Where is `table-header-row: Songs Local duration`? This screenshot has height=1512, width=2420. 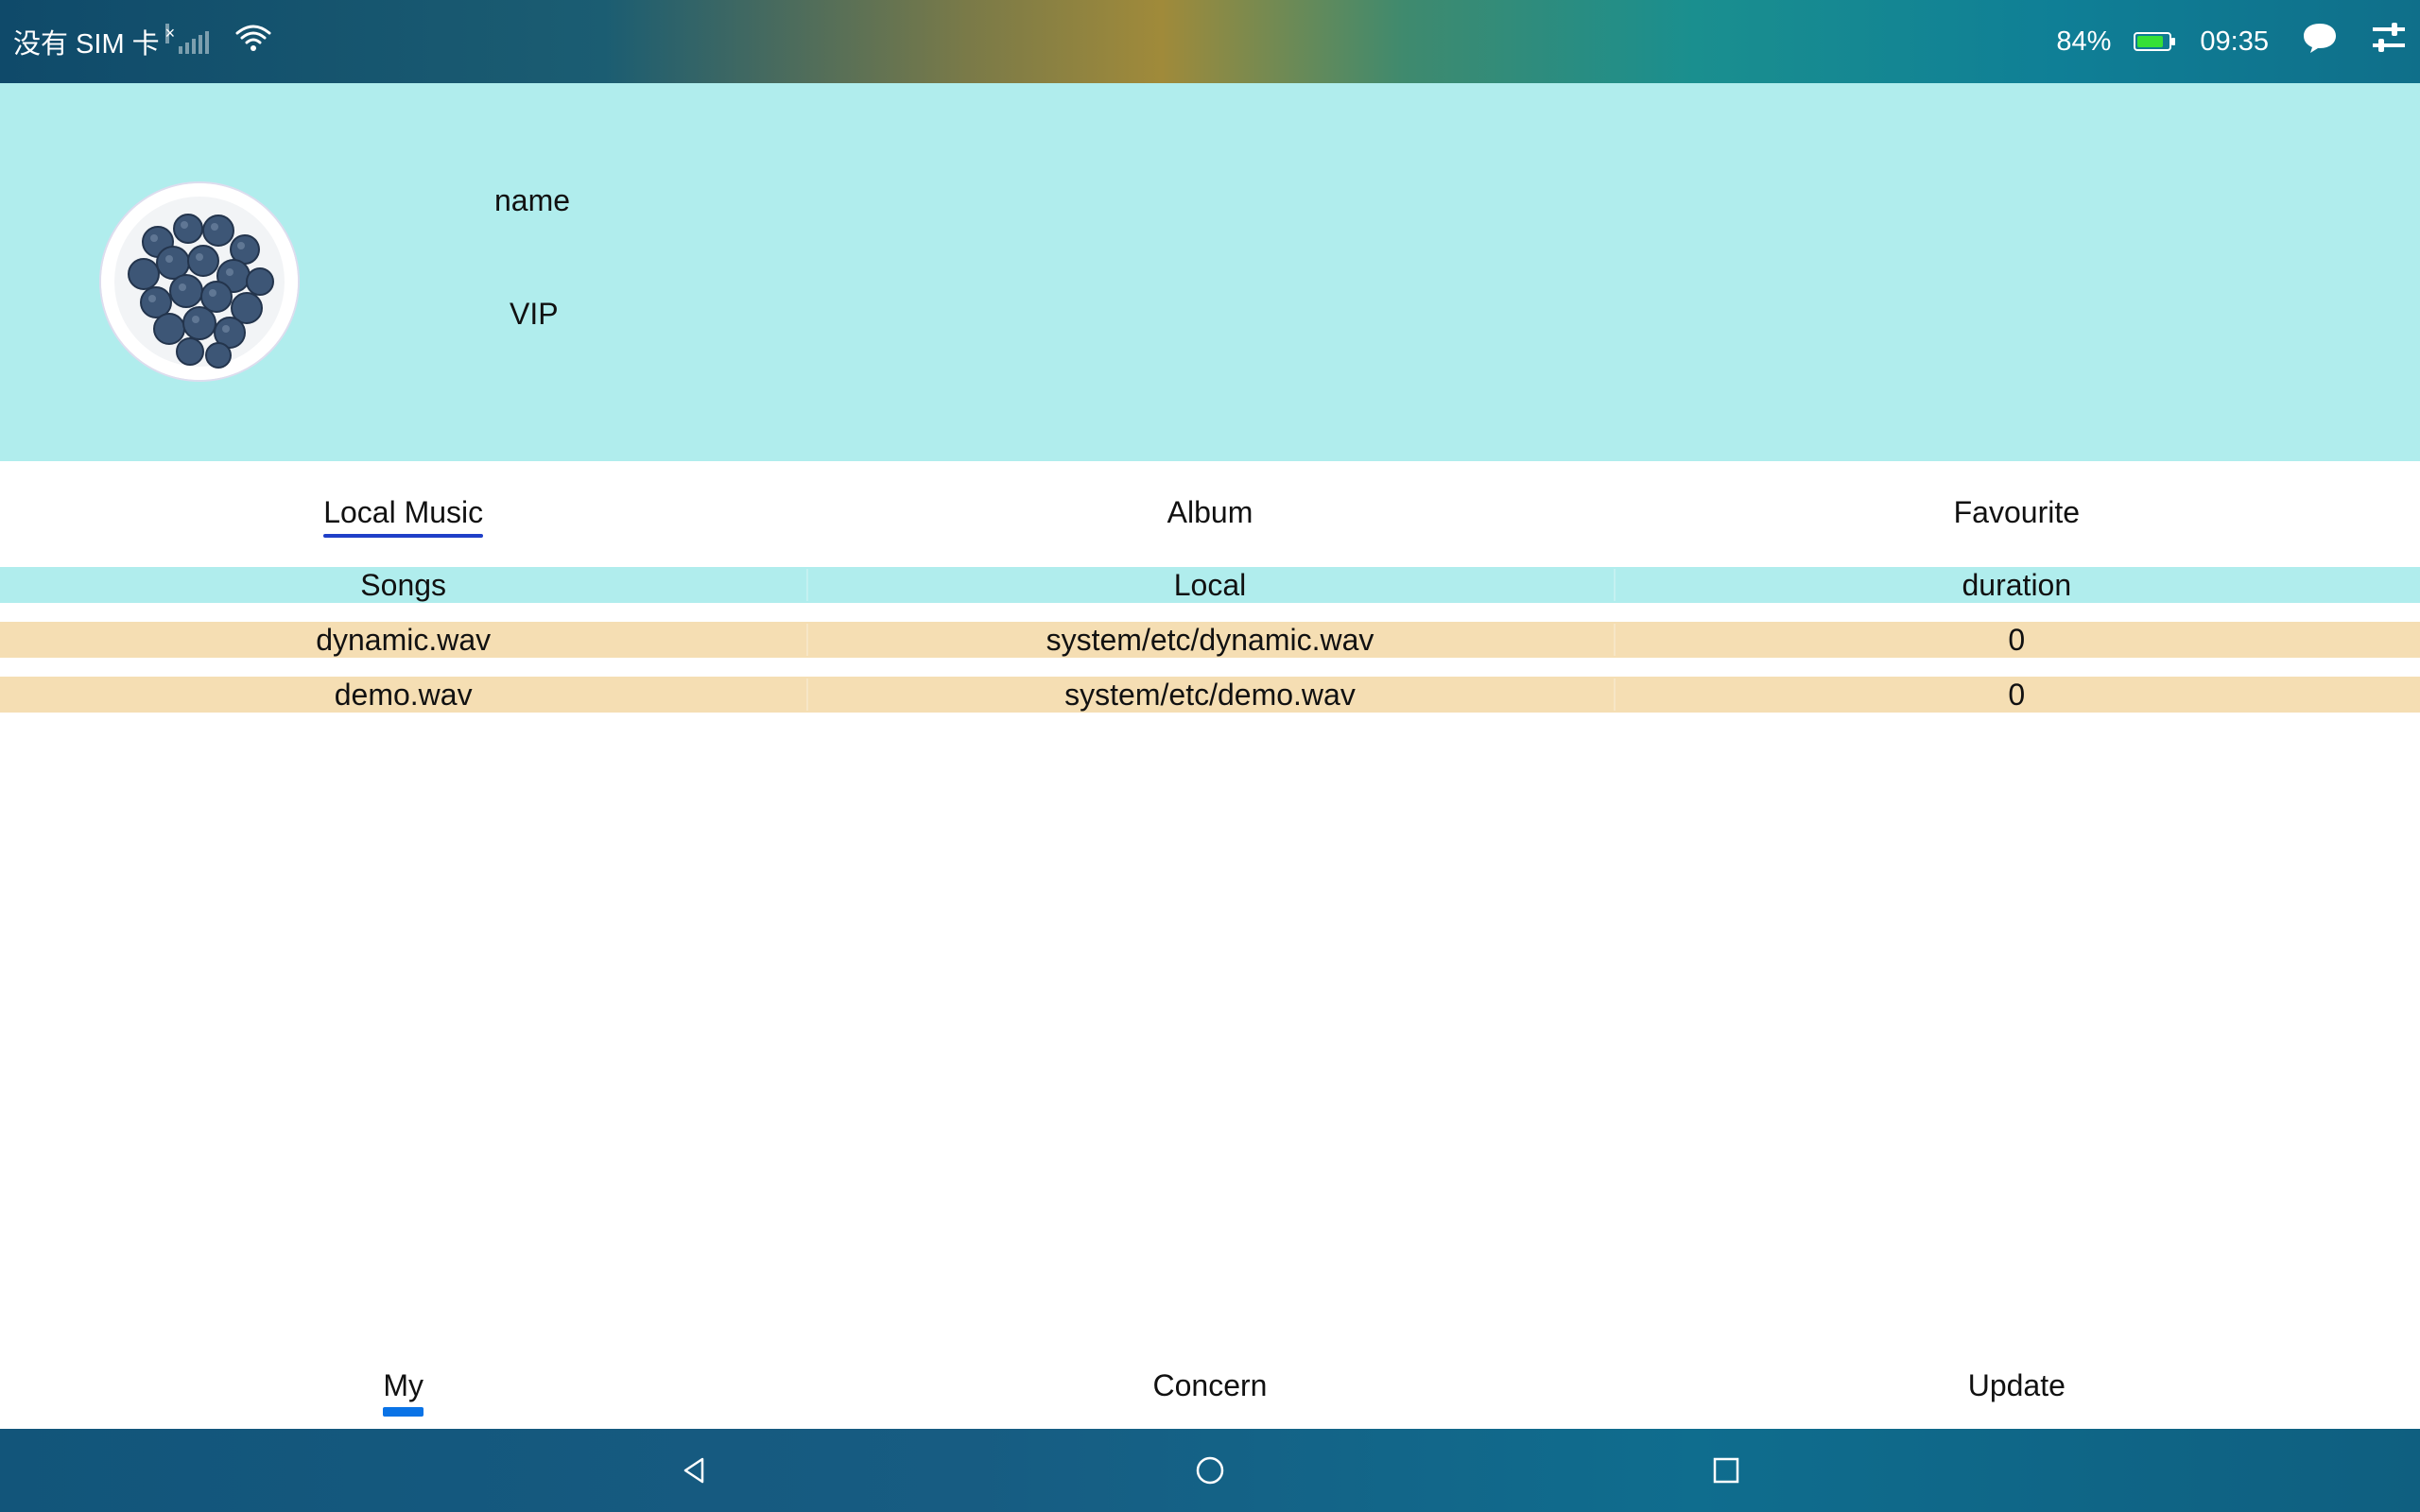
table-header-row: Songs Local duration is located at coordinates (1210, 585).